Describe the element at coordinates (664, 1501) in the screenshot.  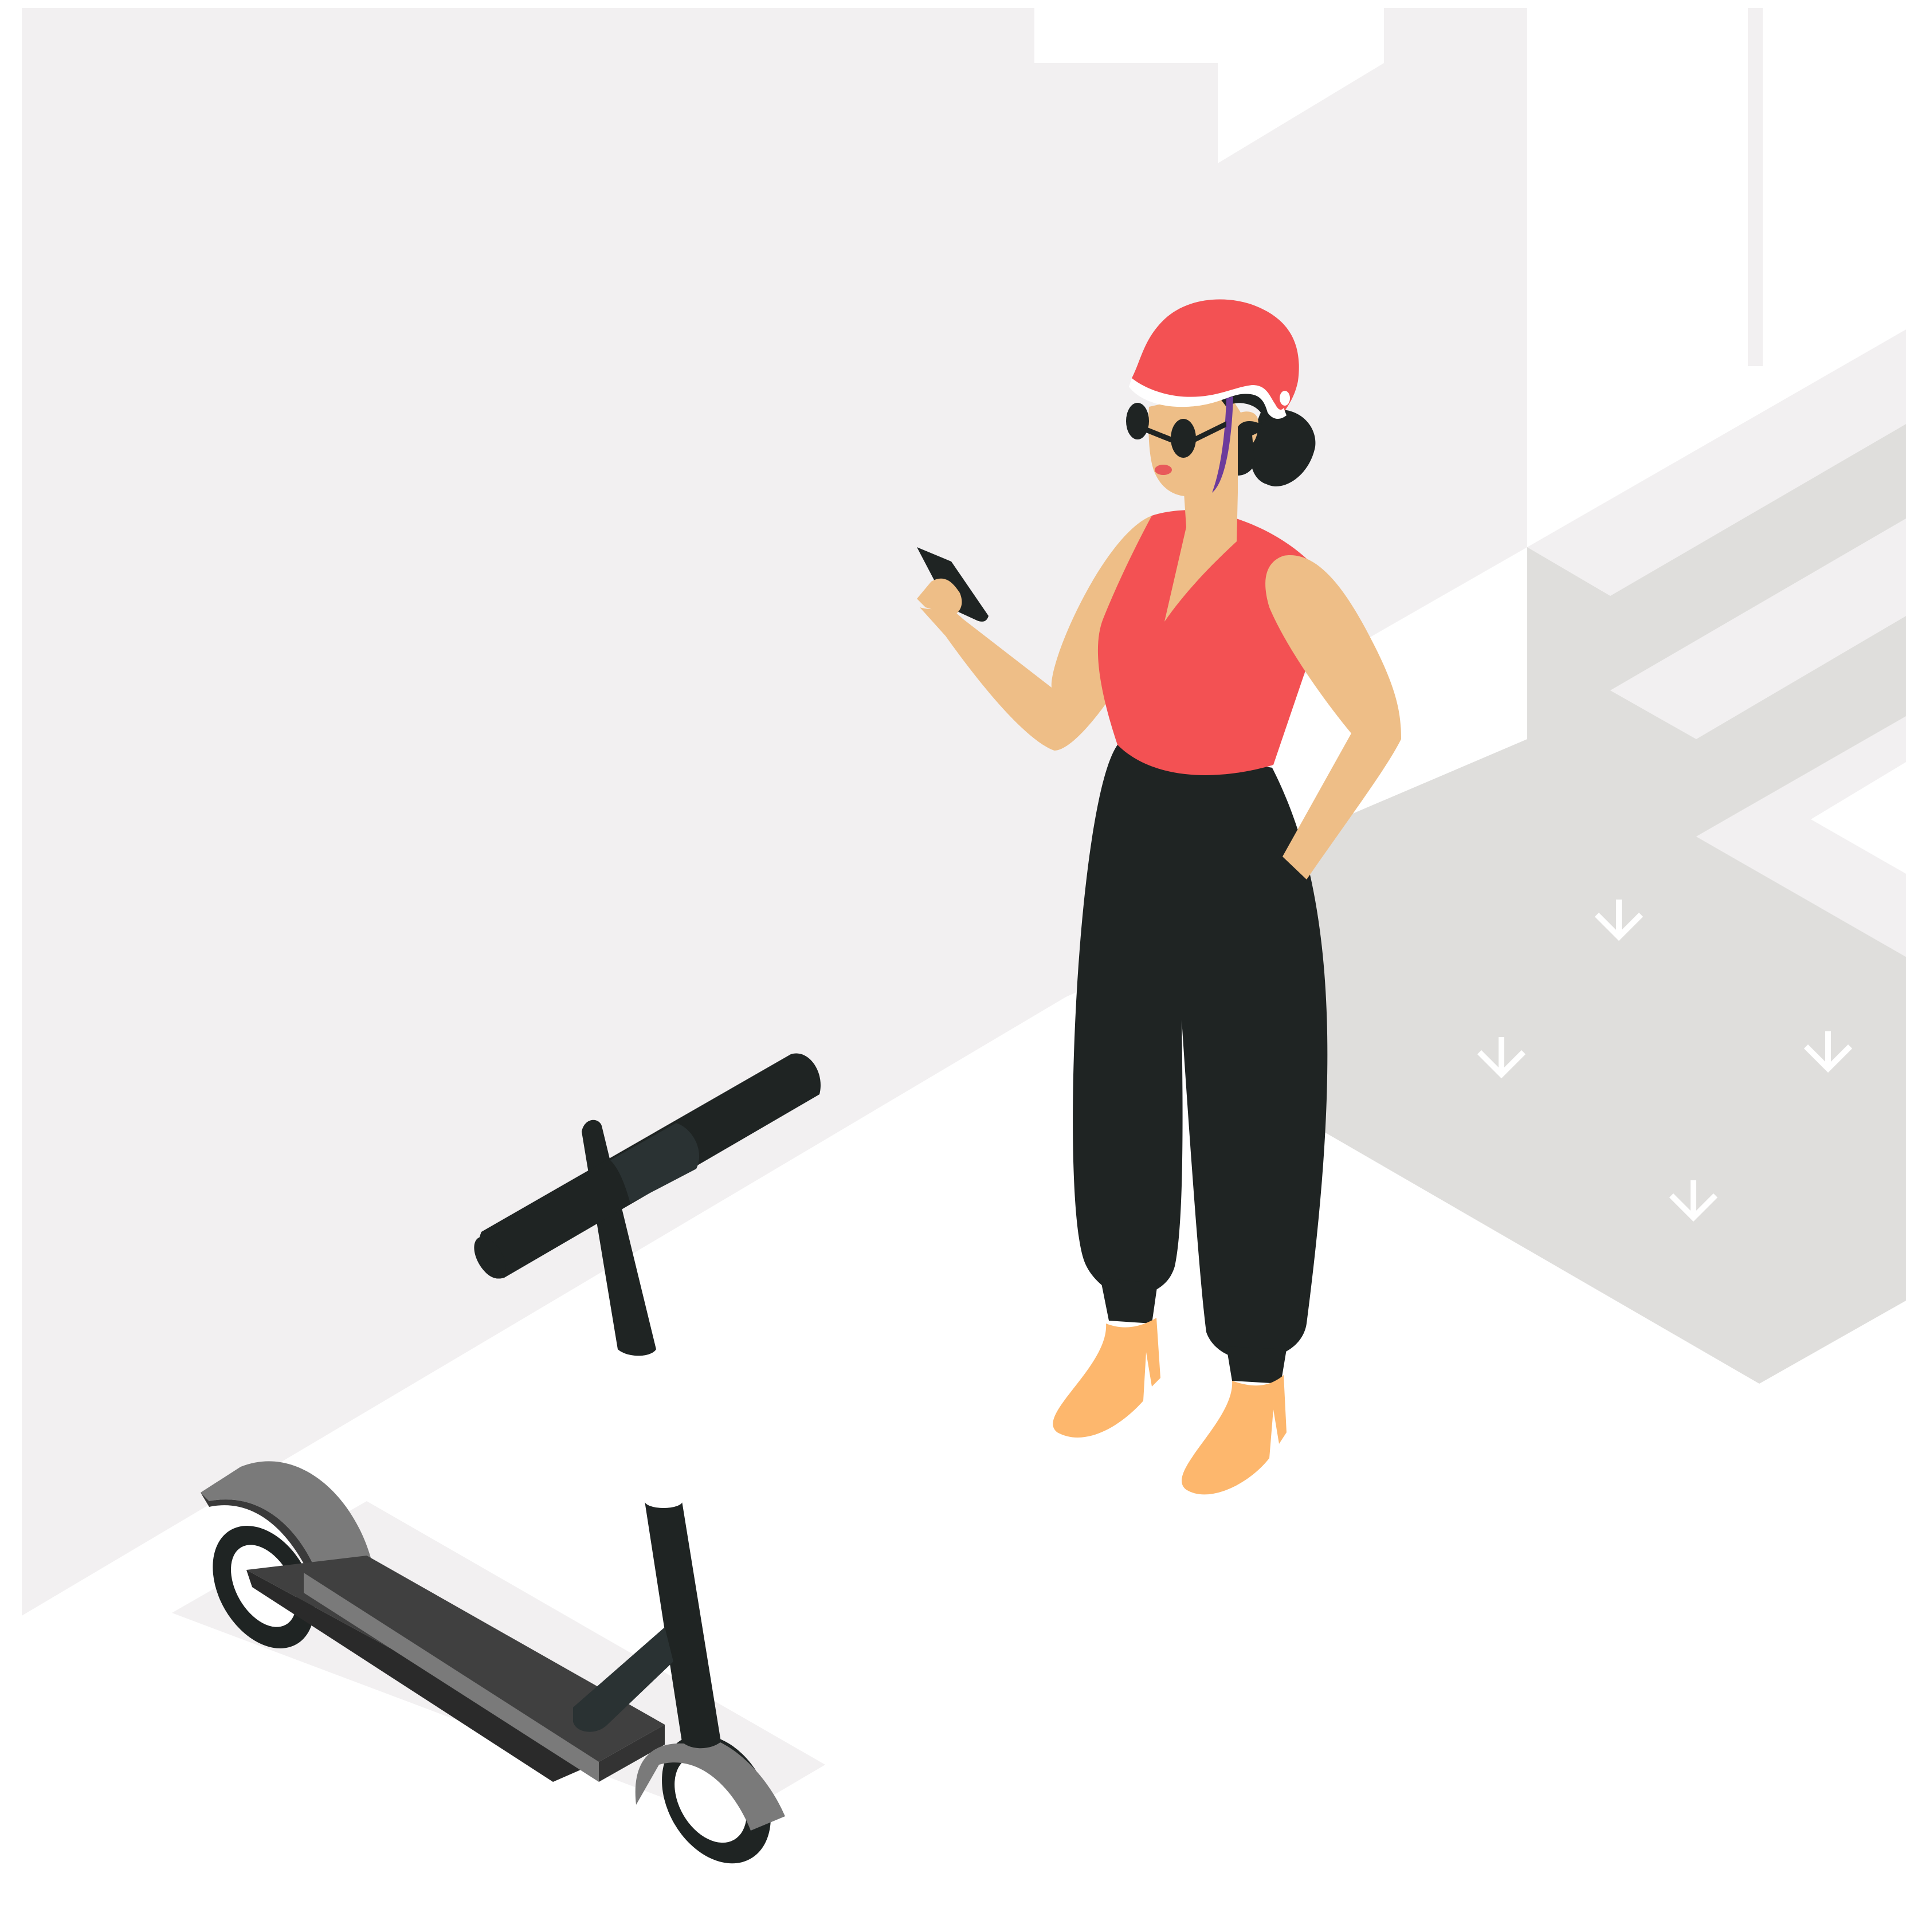
I see `scooter-stem-cap` at that location.